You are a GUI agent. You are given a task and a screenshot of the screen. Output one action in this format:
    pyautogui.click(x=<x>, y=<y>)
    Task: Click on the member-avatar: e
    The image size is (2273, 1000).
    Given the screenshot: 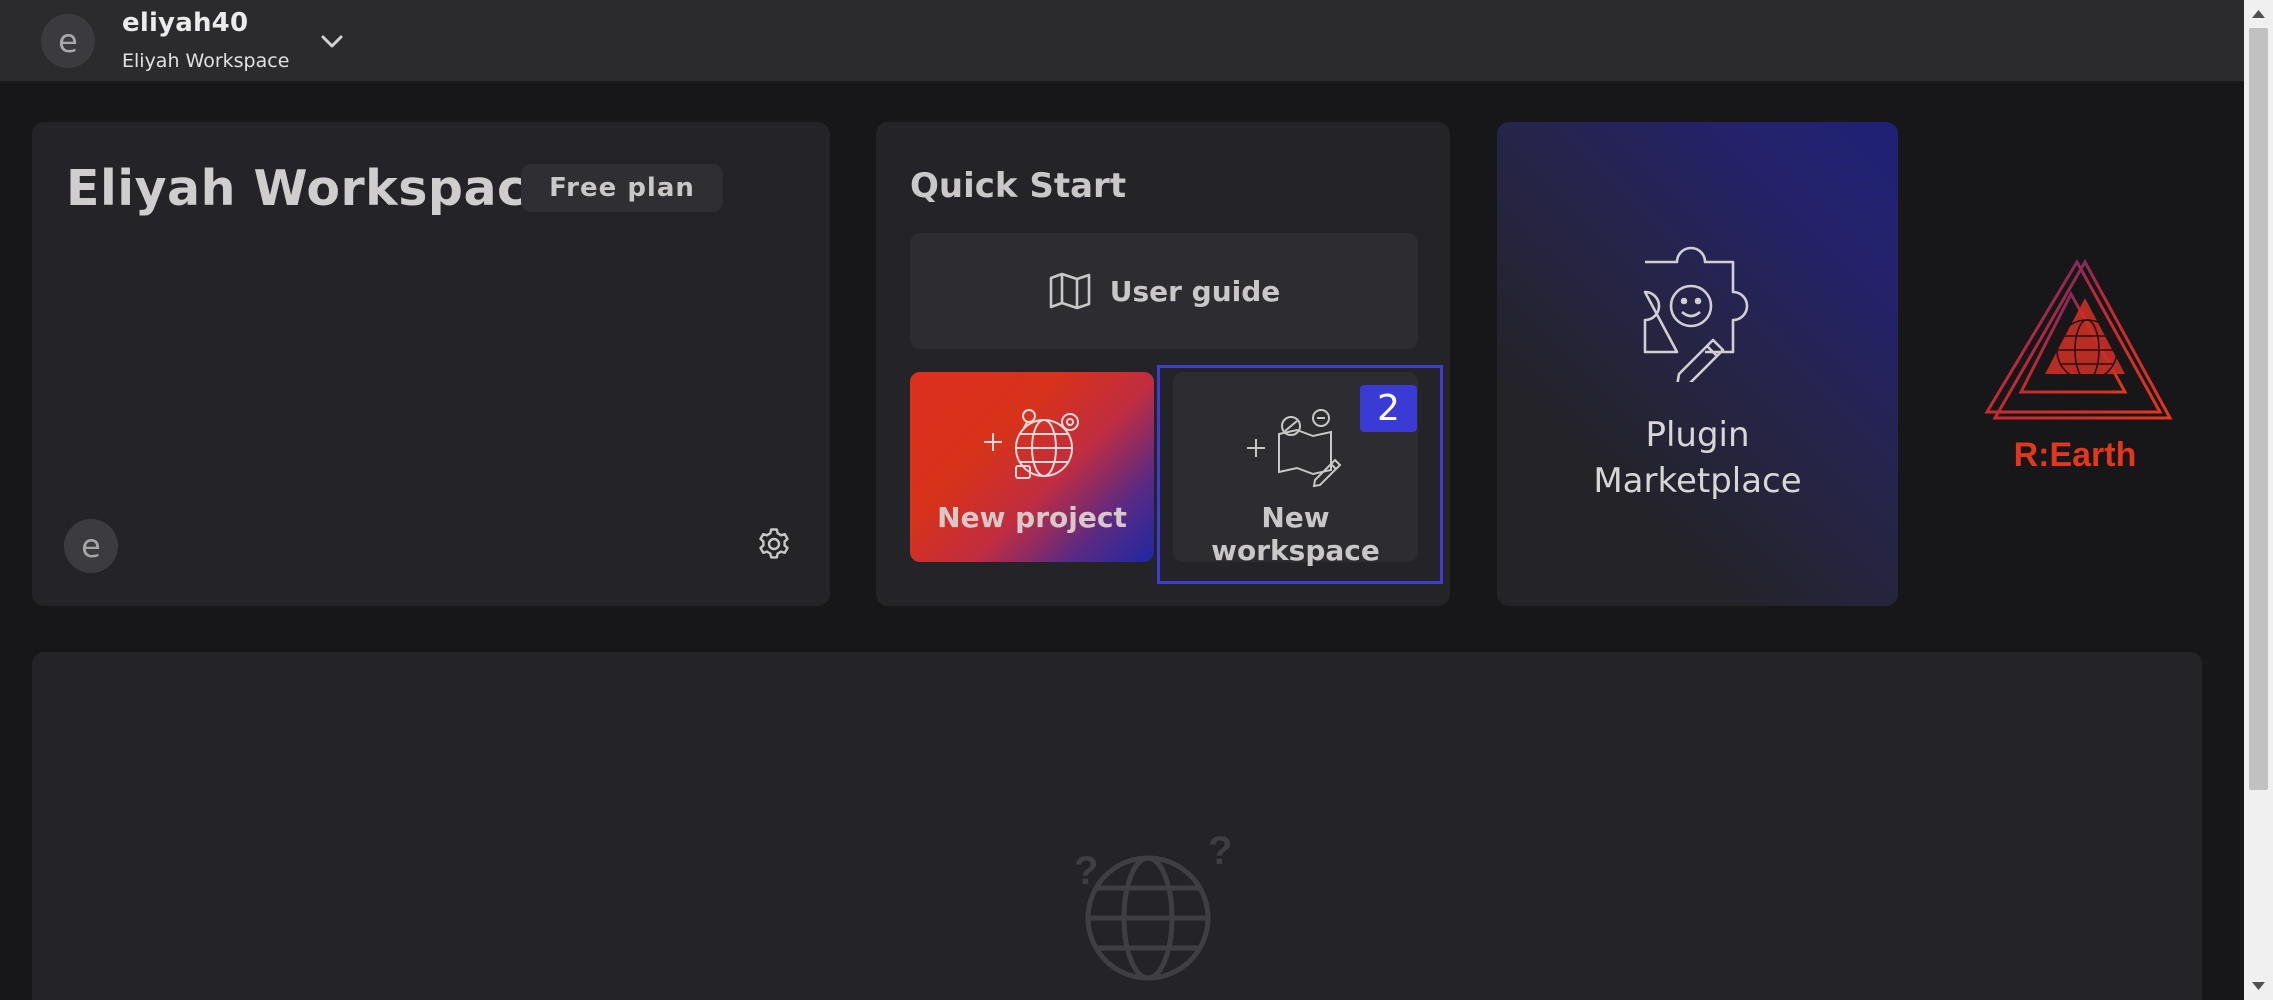 What is the action you would take?
    pyautogui.click(x=91, y=546)
    